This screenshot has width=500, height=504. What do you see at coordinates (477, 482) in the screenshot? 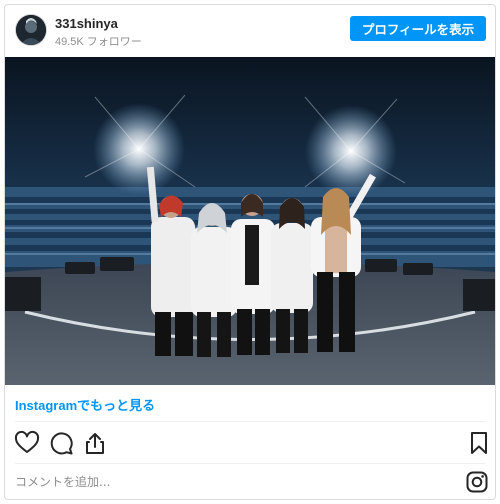
I see `instagram-icon` at bounding box center [477, 482].